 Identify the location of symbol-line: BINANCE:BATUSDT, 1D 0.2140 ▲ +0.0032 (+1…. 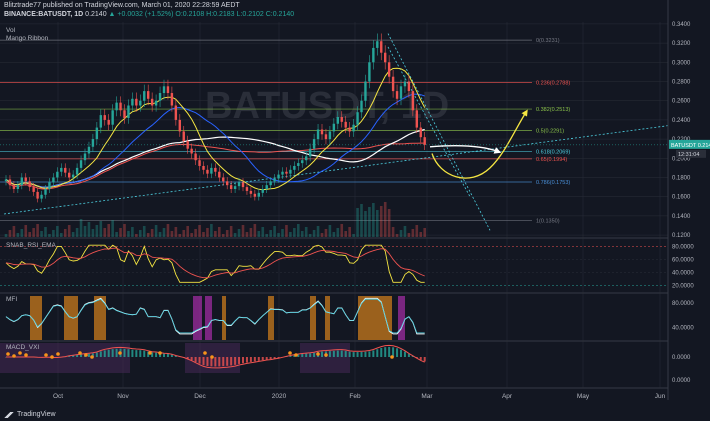
(149, 14).